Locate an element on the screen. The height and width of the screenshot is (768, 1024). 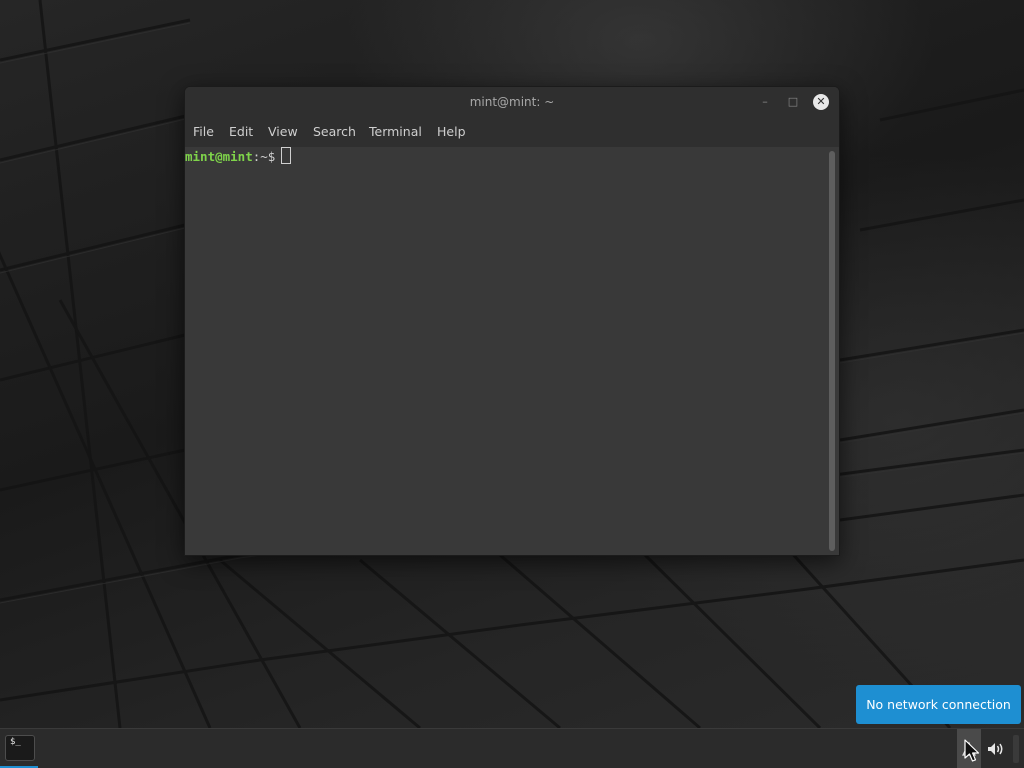
maximize-icon: □ is located at coordinates (793, 101).